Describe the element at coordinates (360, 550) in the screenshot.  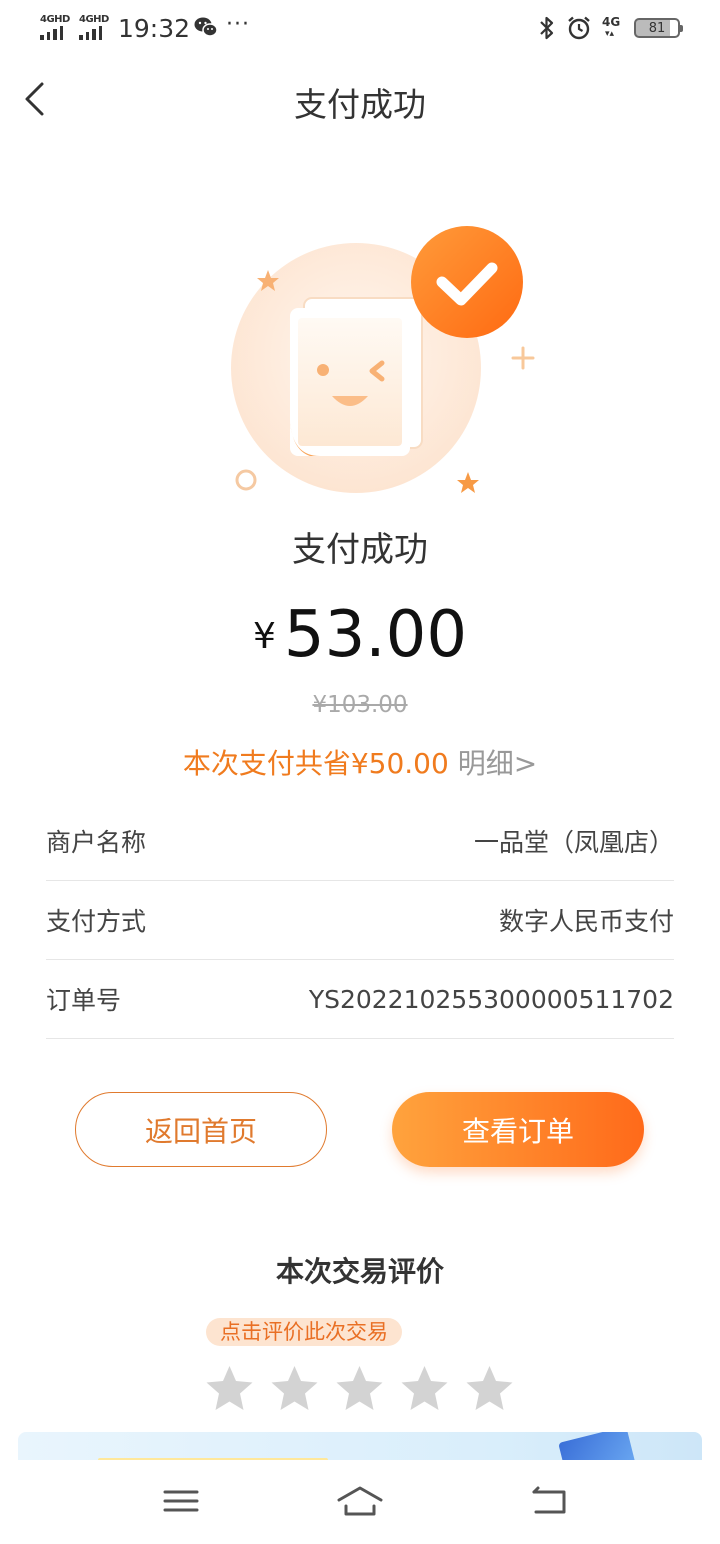
I see `success-title: 支付成功` at that location.